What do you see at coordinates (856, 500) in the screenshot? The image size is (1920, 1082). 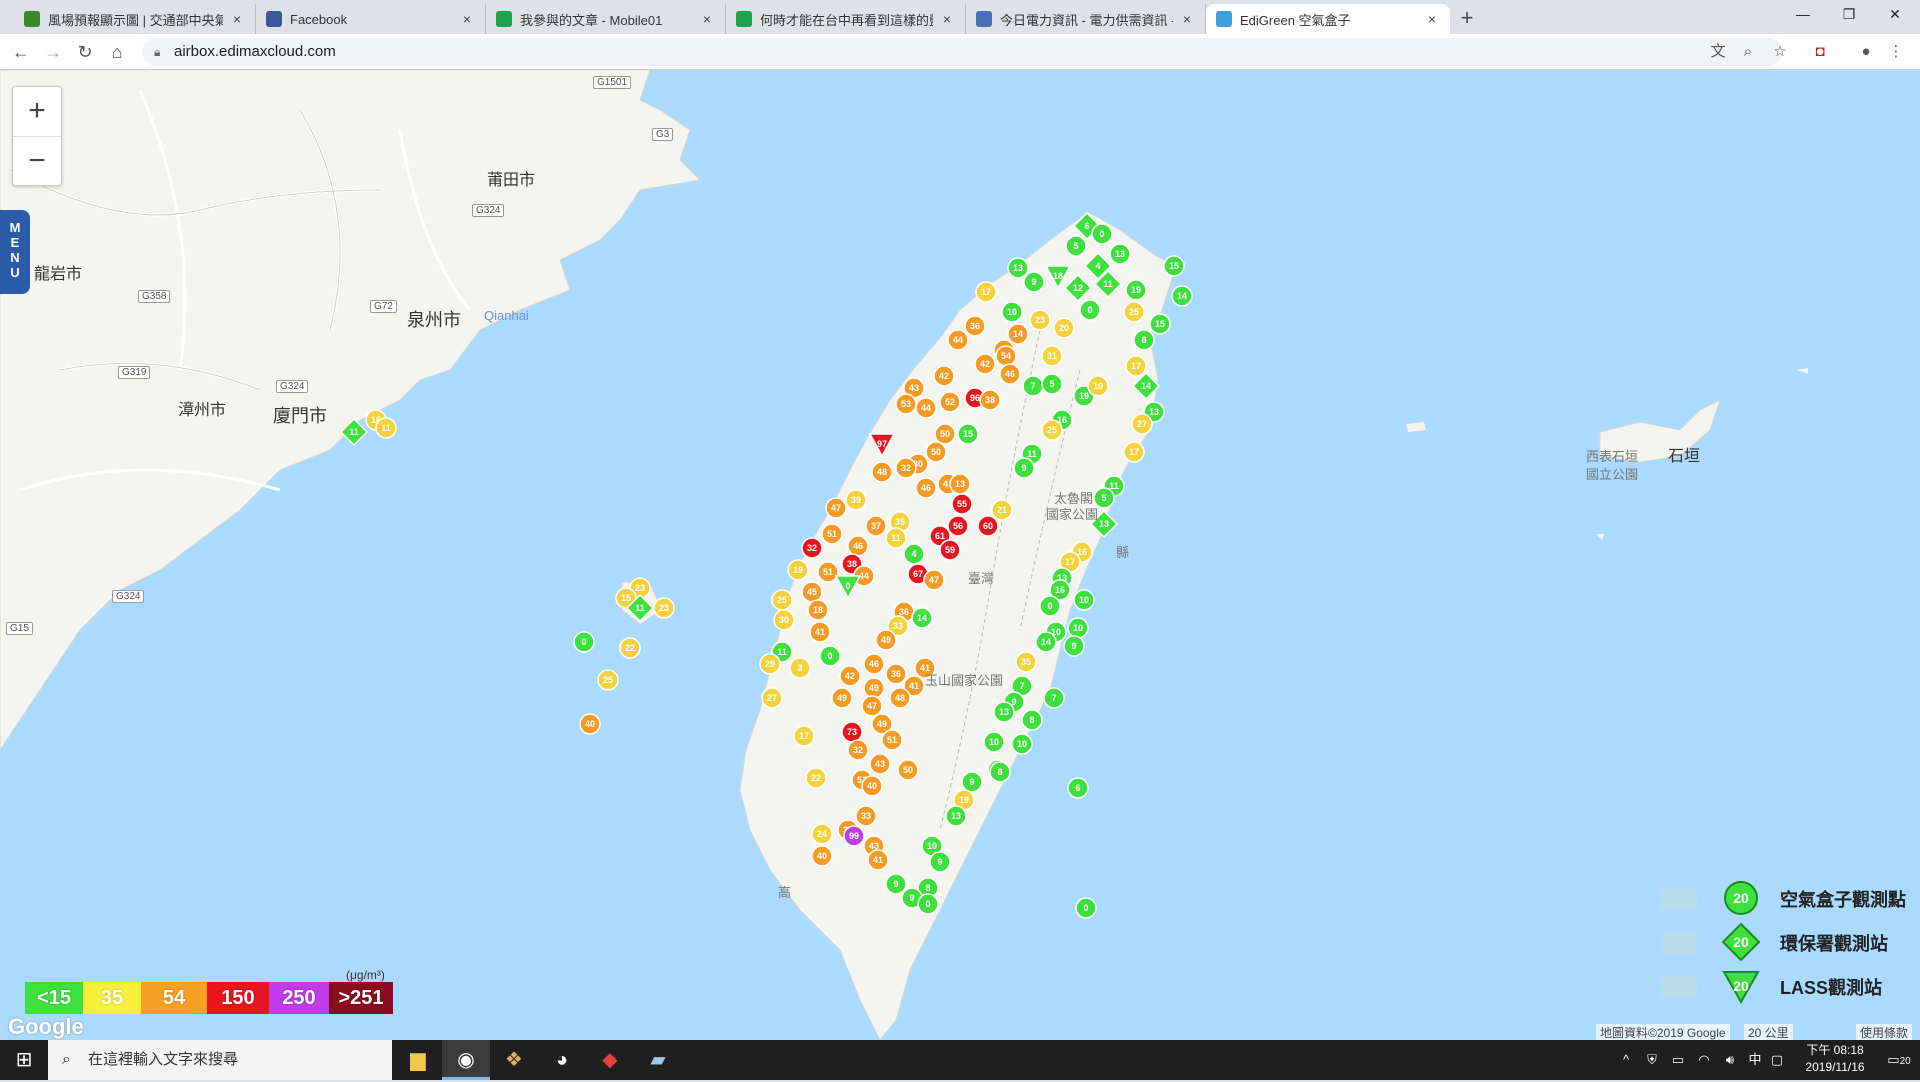 I see `station-marker: 39` at bounding box center [856, 500].